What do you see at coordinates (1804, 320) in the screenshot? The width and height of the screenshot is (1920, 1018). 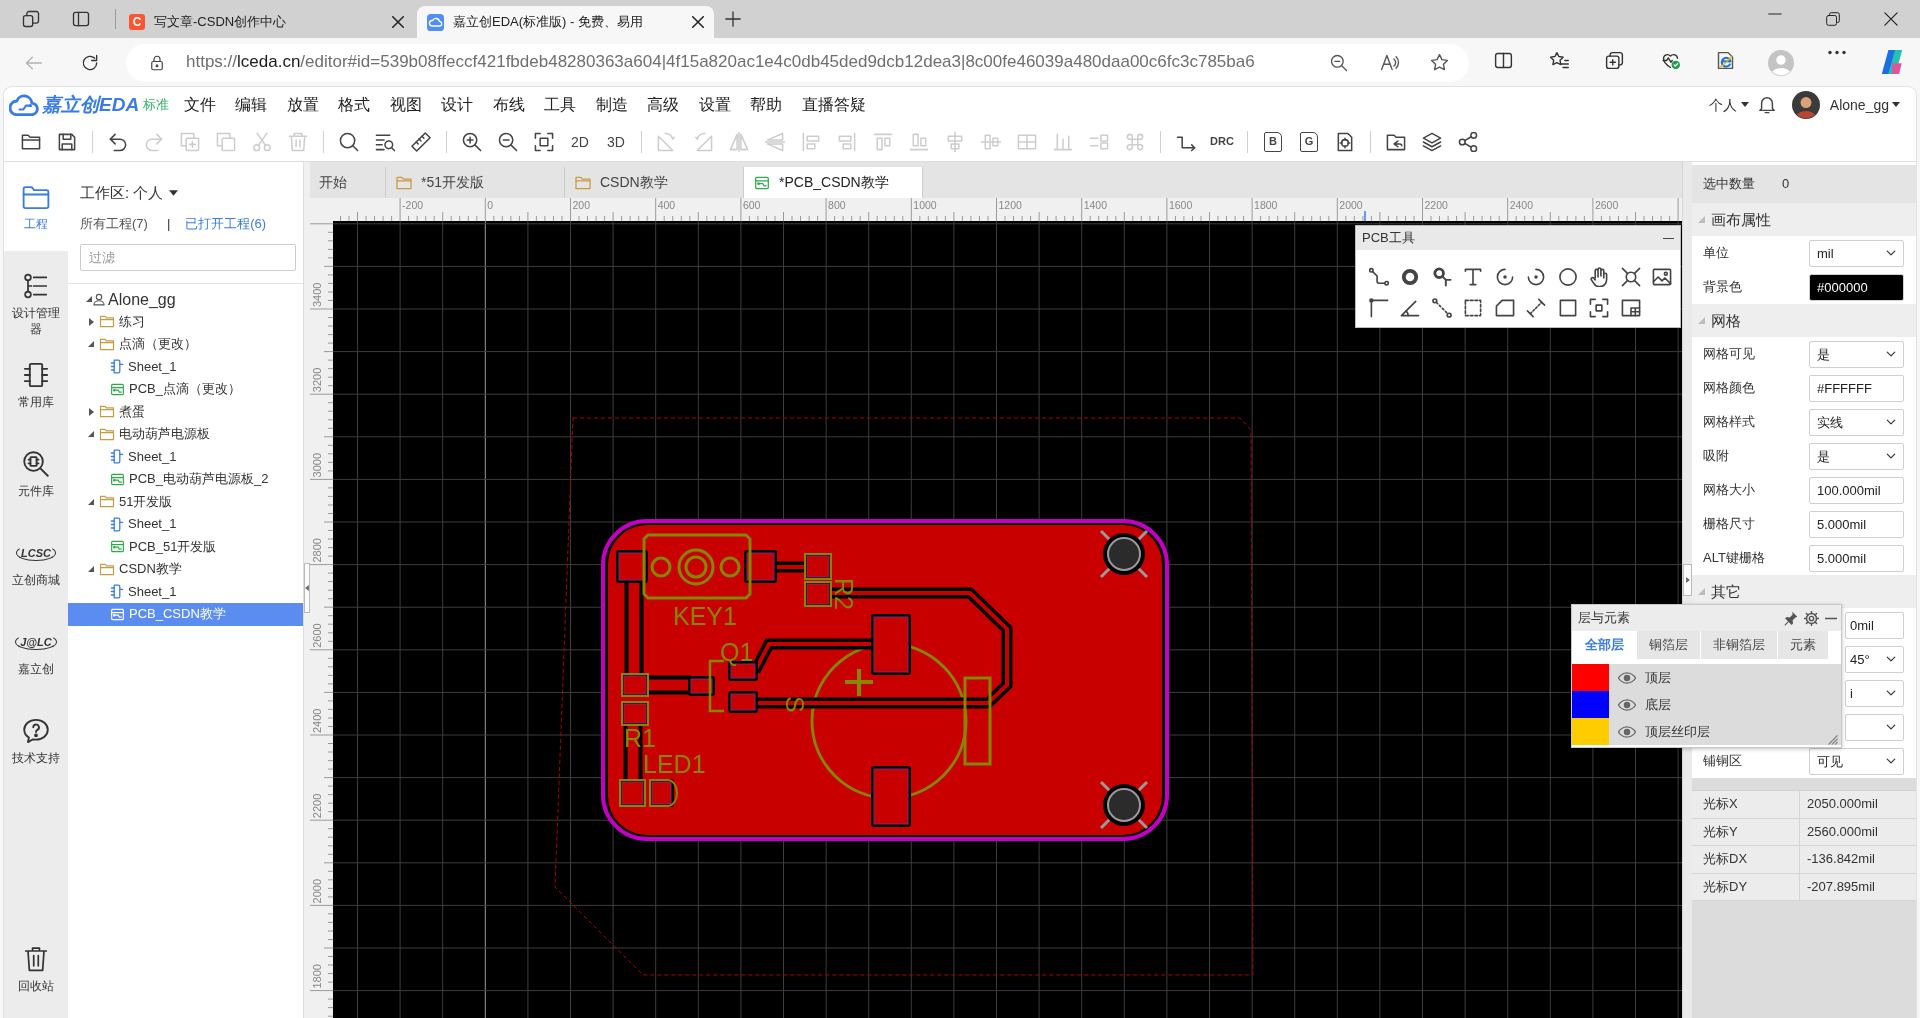 I see `section-header: 网格` at bounding box center [1804, 320].